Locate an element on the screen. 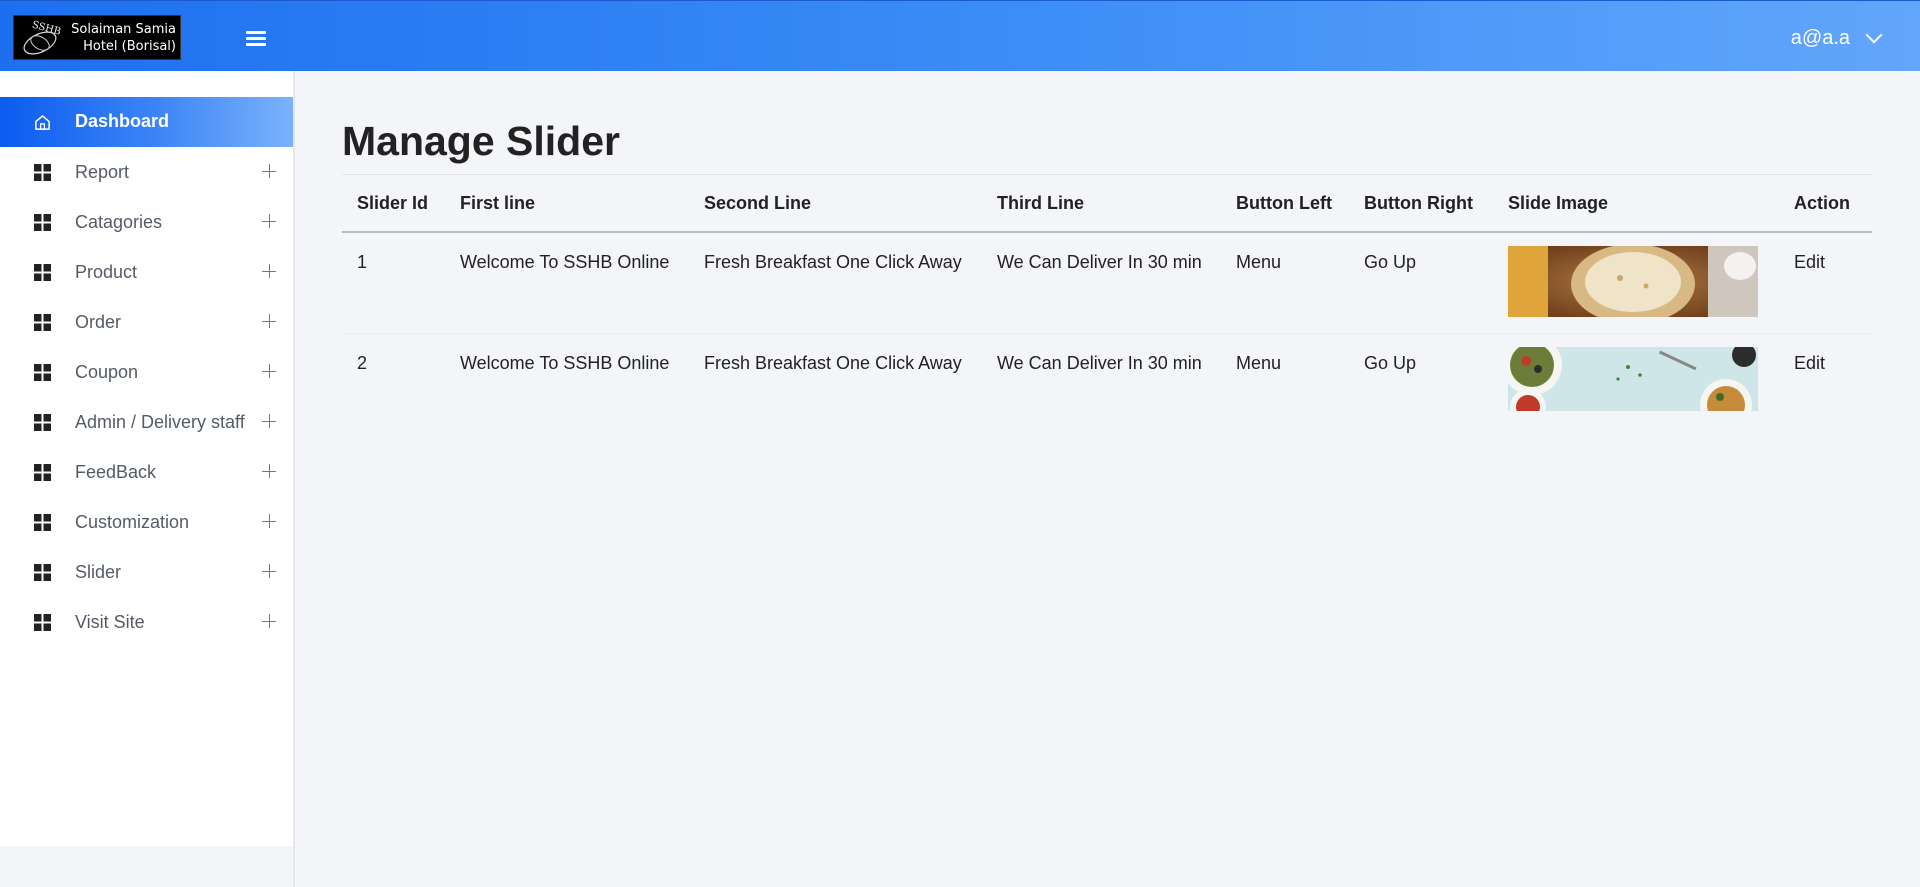  column-header-second-line: Second Line is located at coordinates (835, 203).